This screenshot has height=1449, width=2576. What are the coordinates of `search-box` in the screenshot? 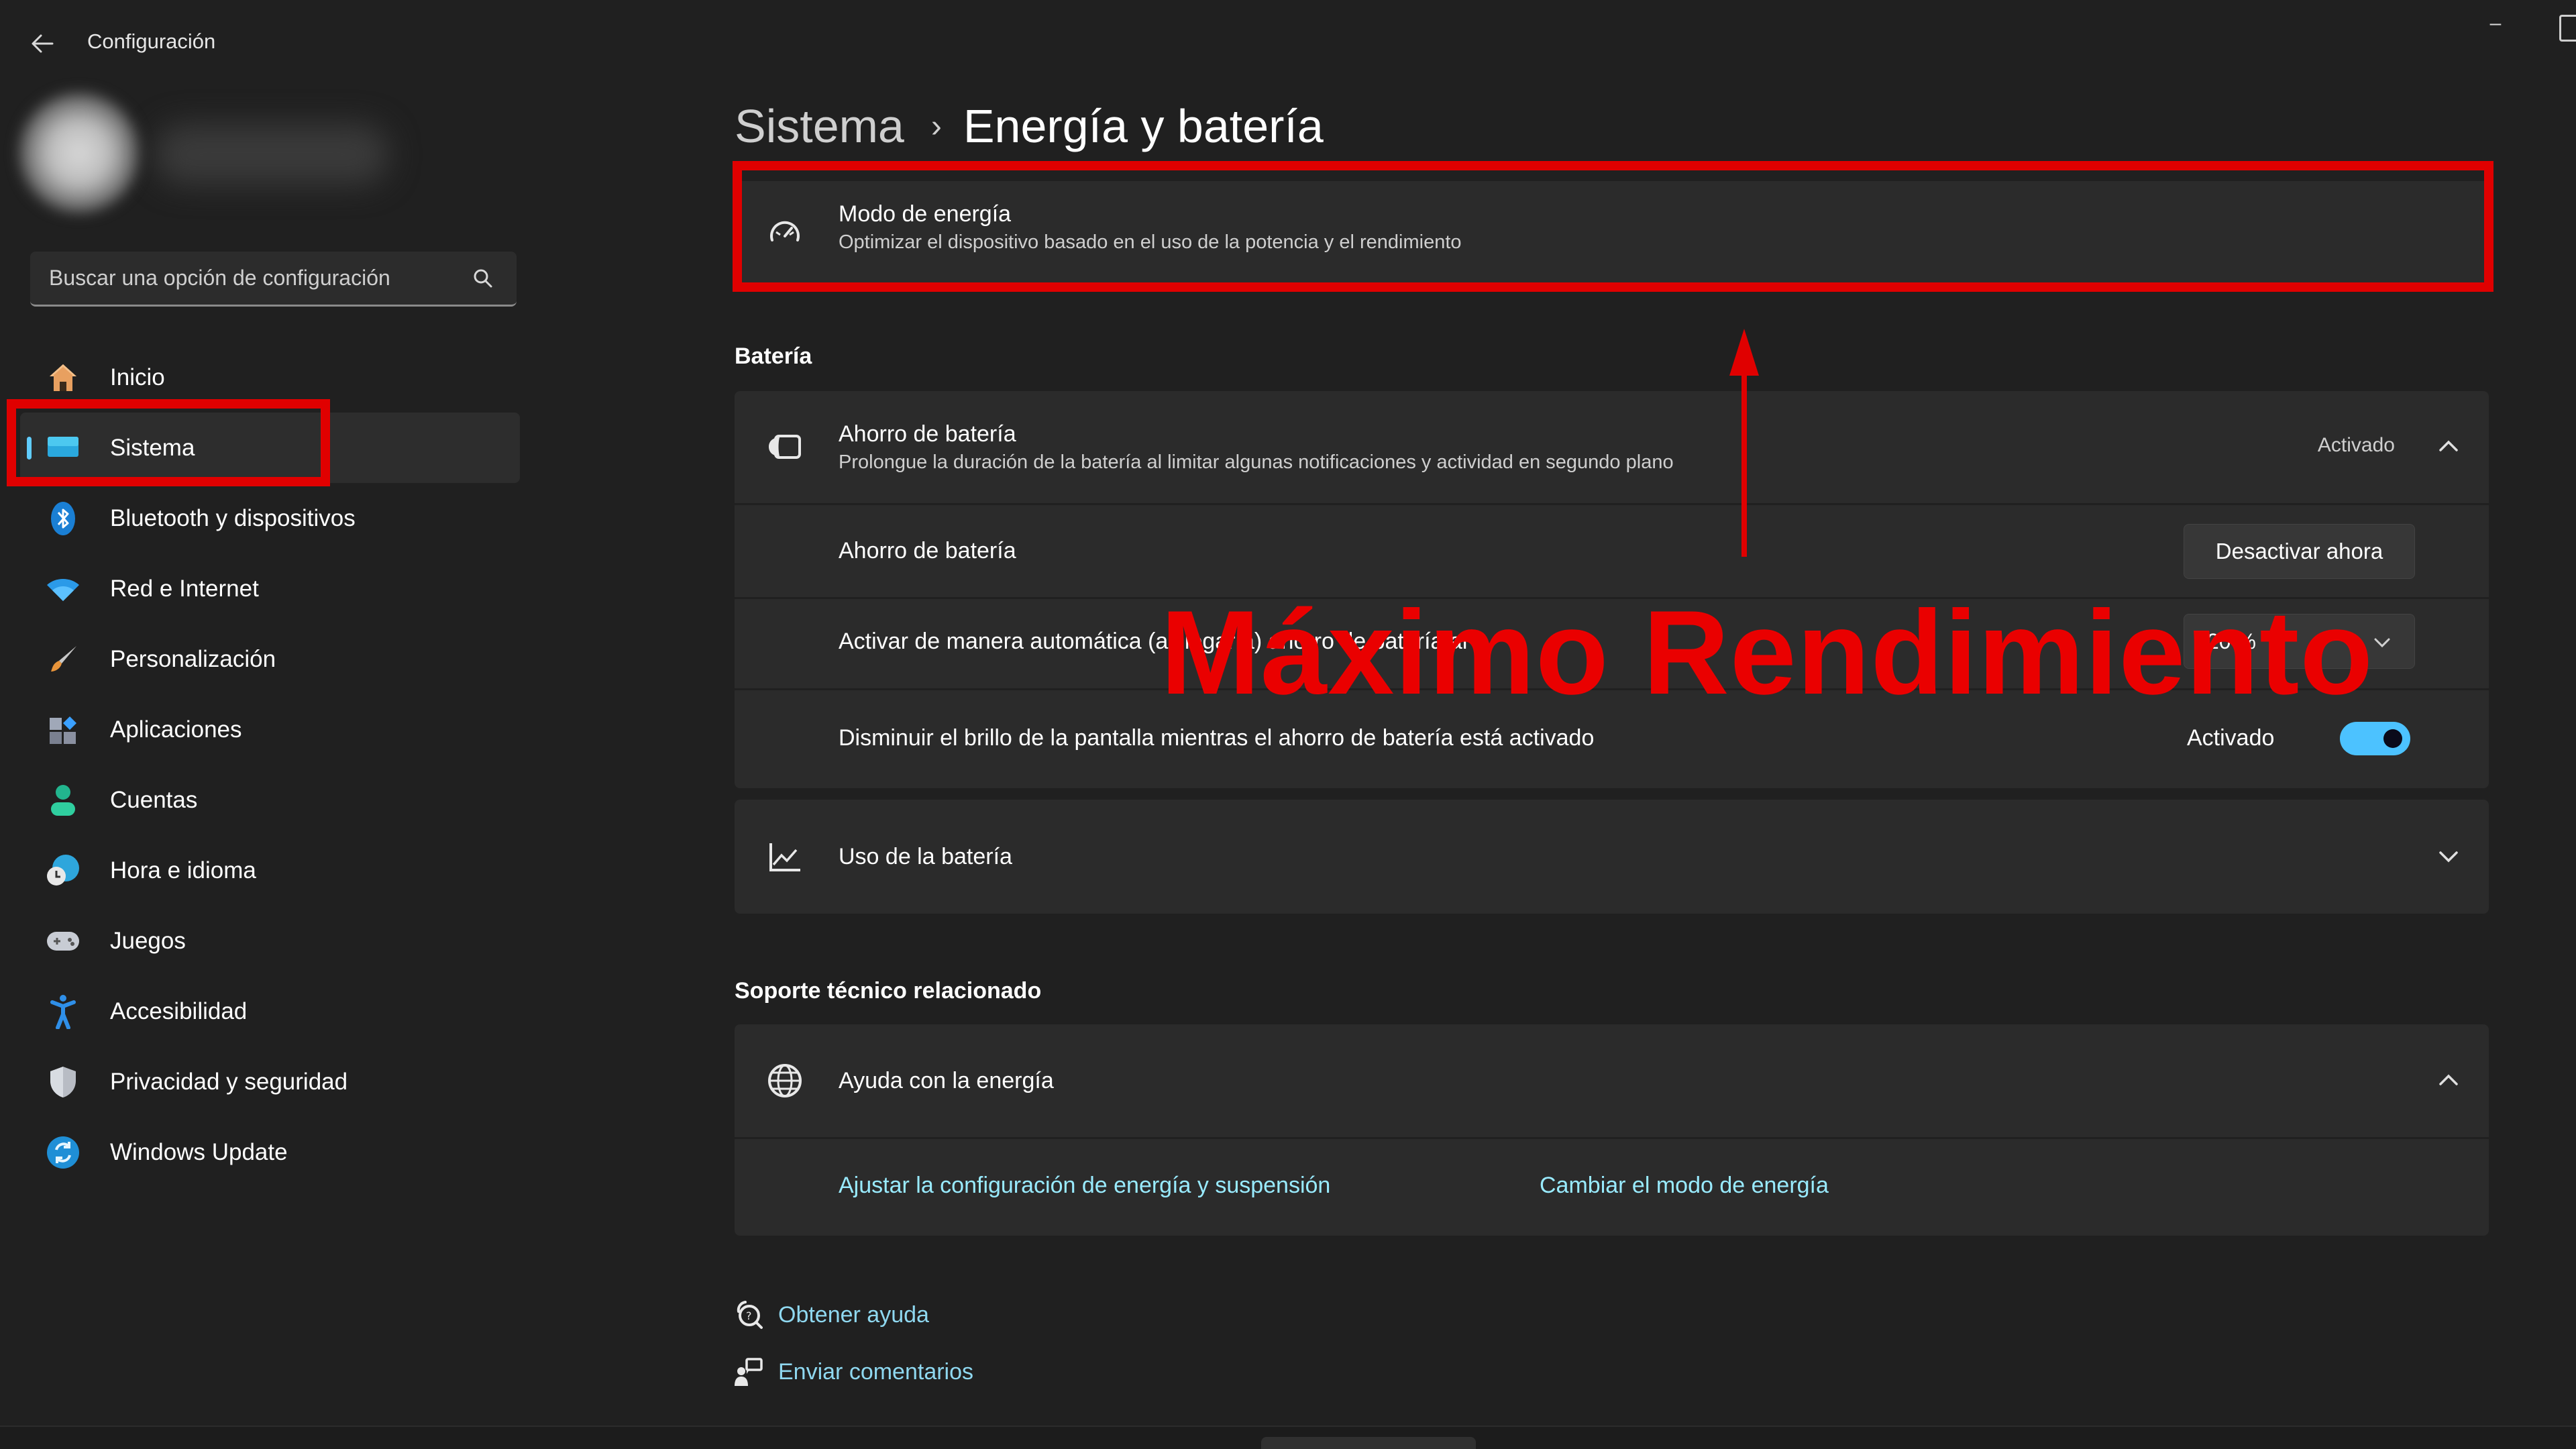 It's located at (273, 279).